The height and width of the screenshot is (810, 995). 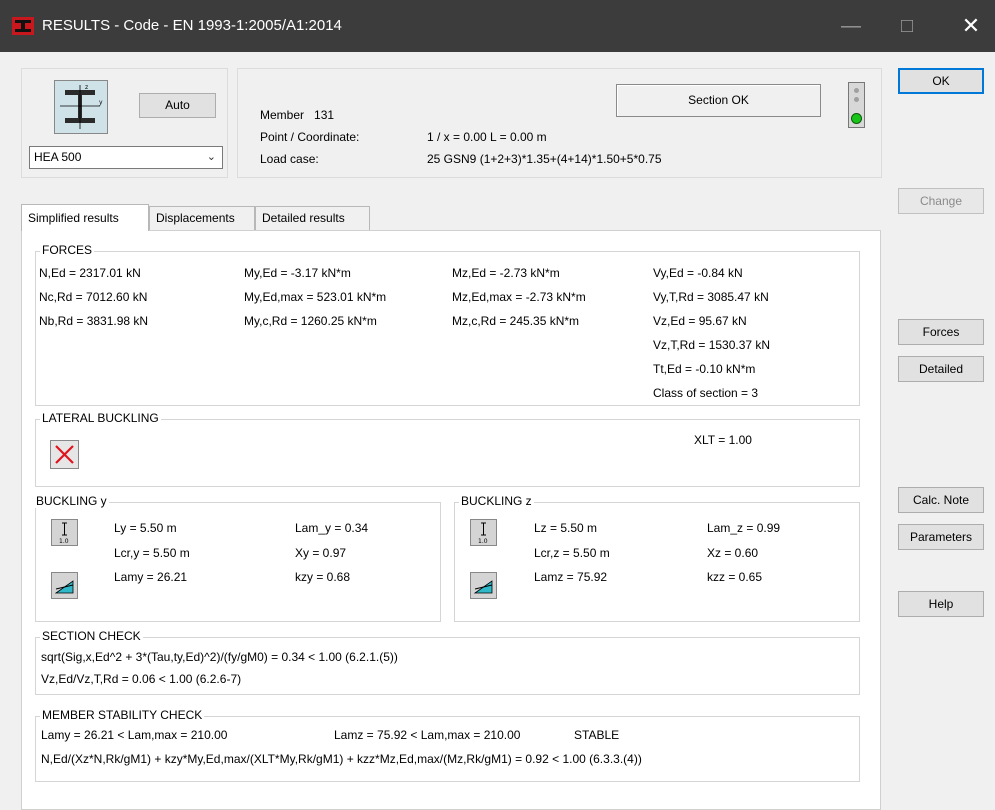 I want to click on chevron-down-icon: ⌄, so click(x=211, y=157).